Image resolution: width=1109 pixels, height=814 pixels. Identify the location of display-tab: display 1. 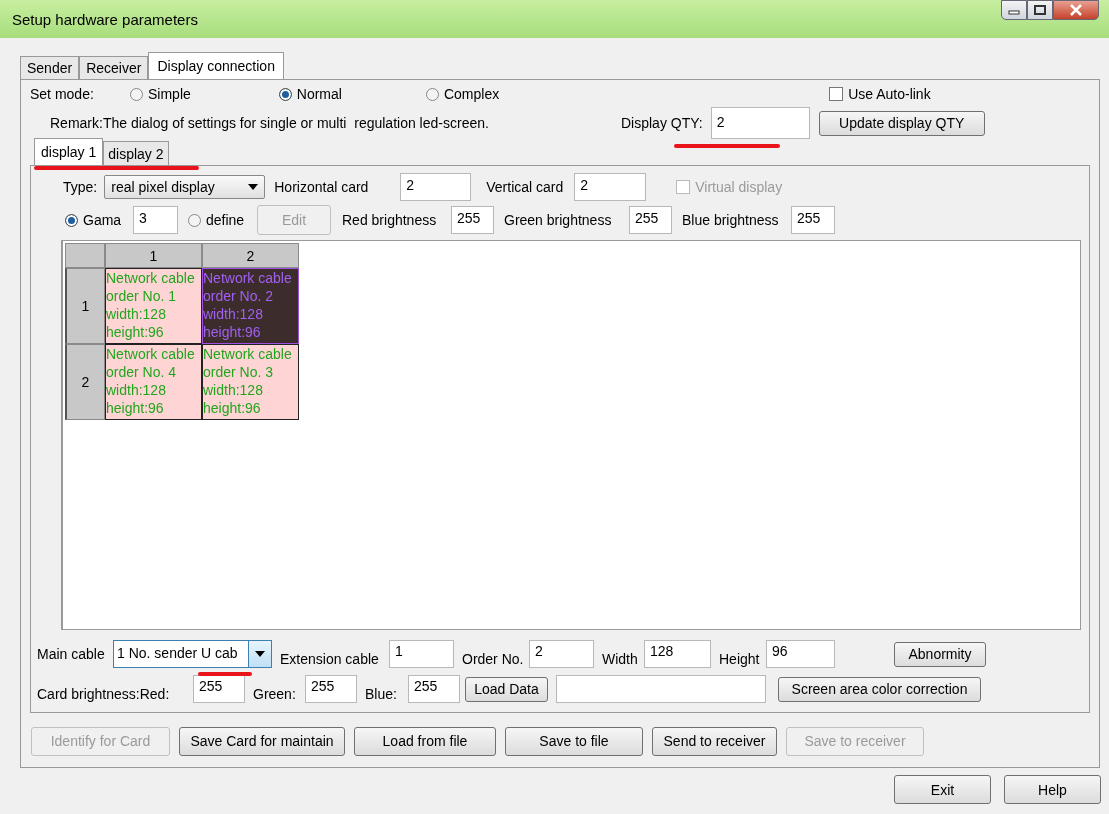
(69, 151).